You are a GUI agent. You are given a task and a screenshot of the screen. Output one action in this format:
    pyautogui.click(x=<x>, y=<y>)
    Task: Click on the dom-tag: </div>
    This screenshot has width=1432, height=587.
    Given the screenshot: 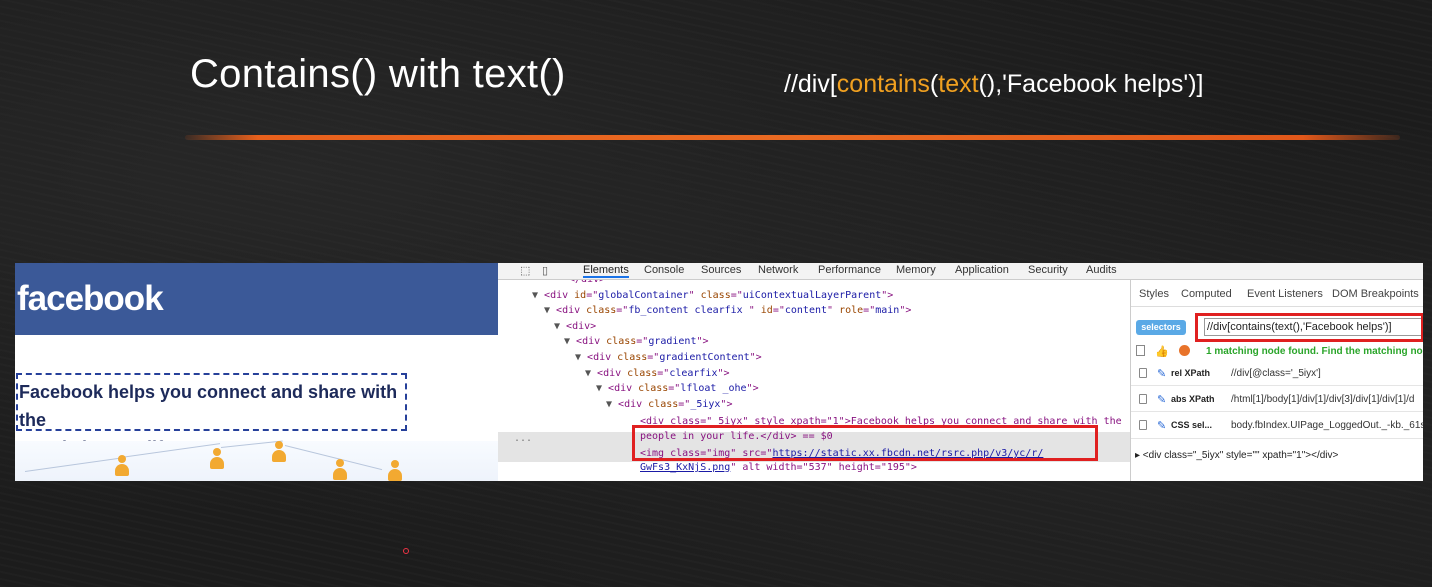 What is the action you would take?
    pyautogui.click(x=587, y=282)
    